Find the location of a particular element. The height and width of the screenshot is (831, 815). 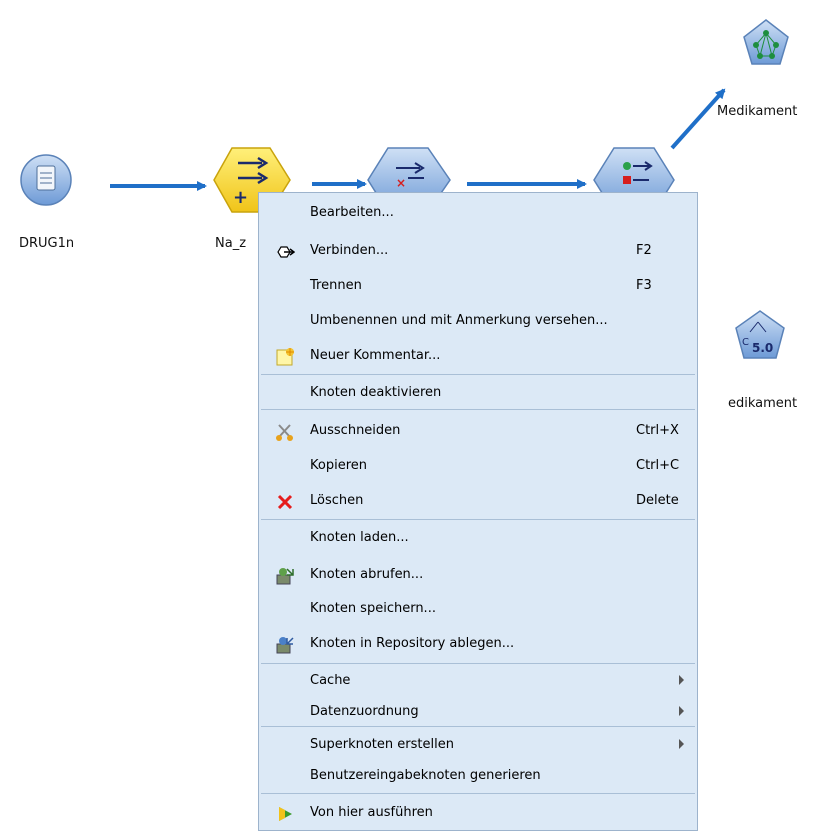

run-icon is located at coordinates (285, 814).